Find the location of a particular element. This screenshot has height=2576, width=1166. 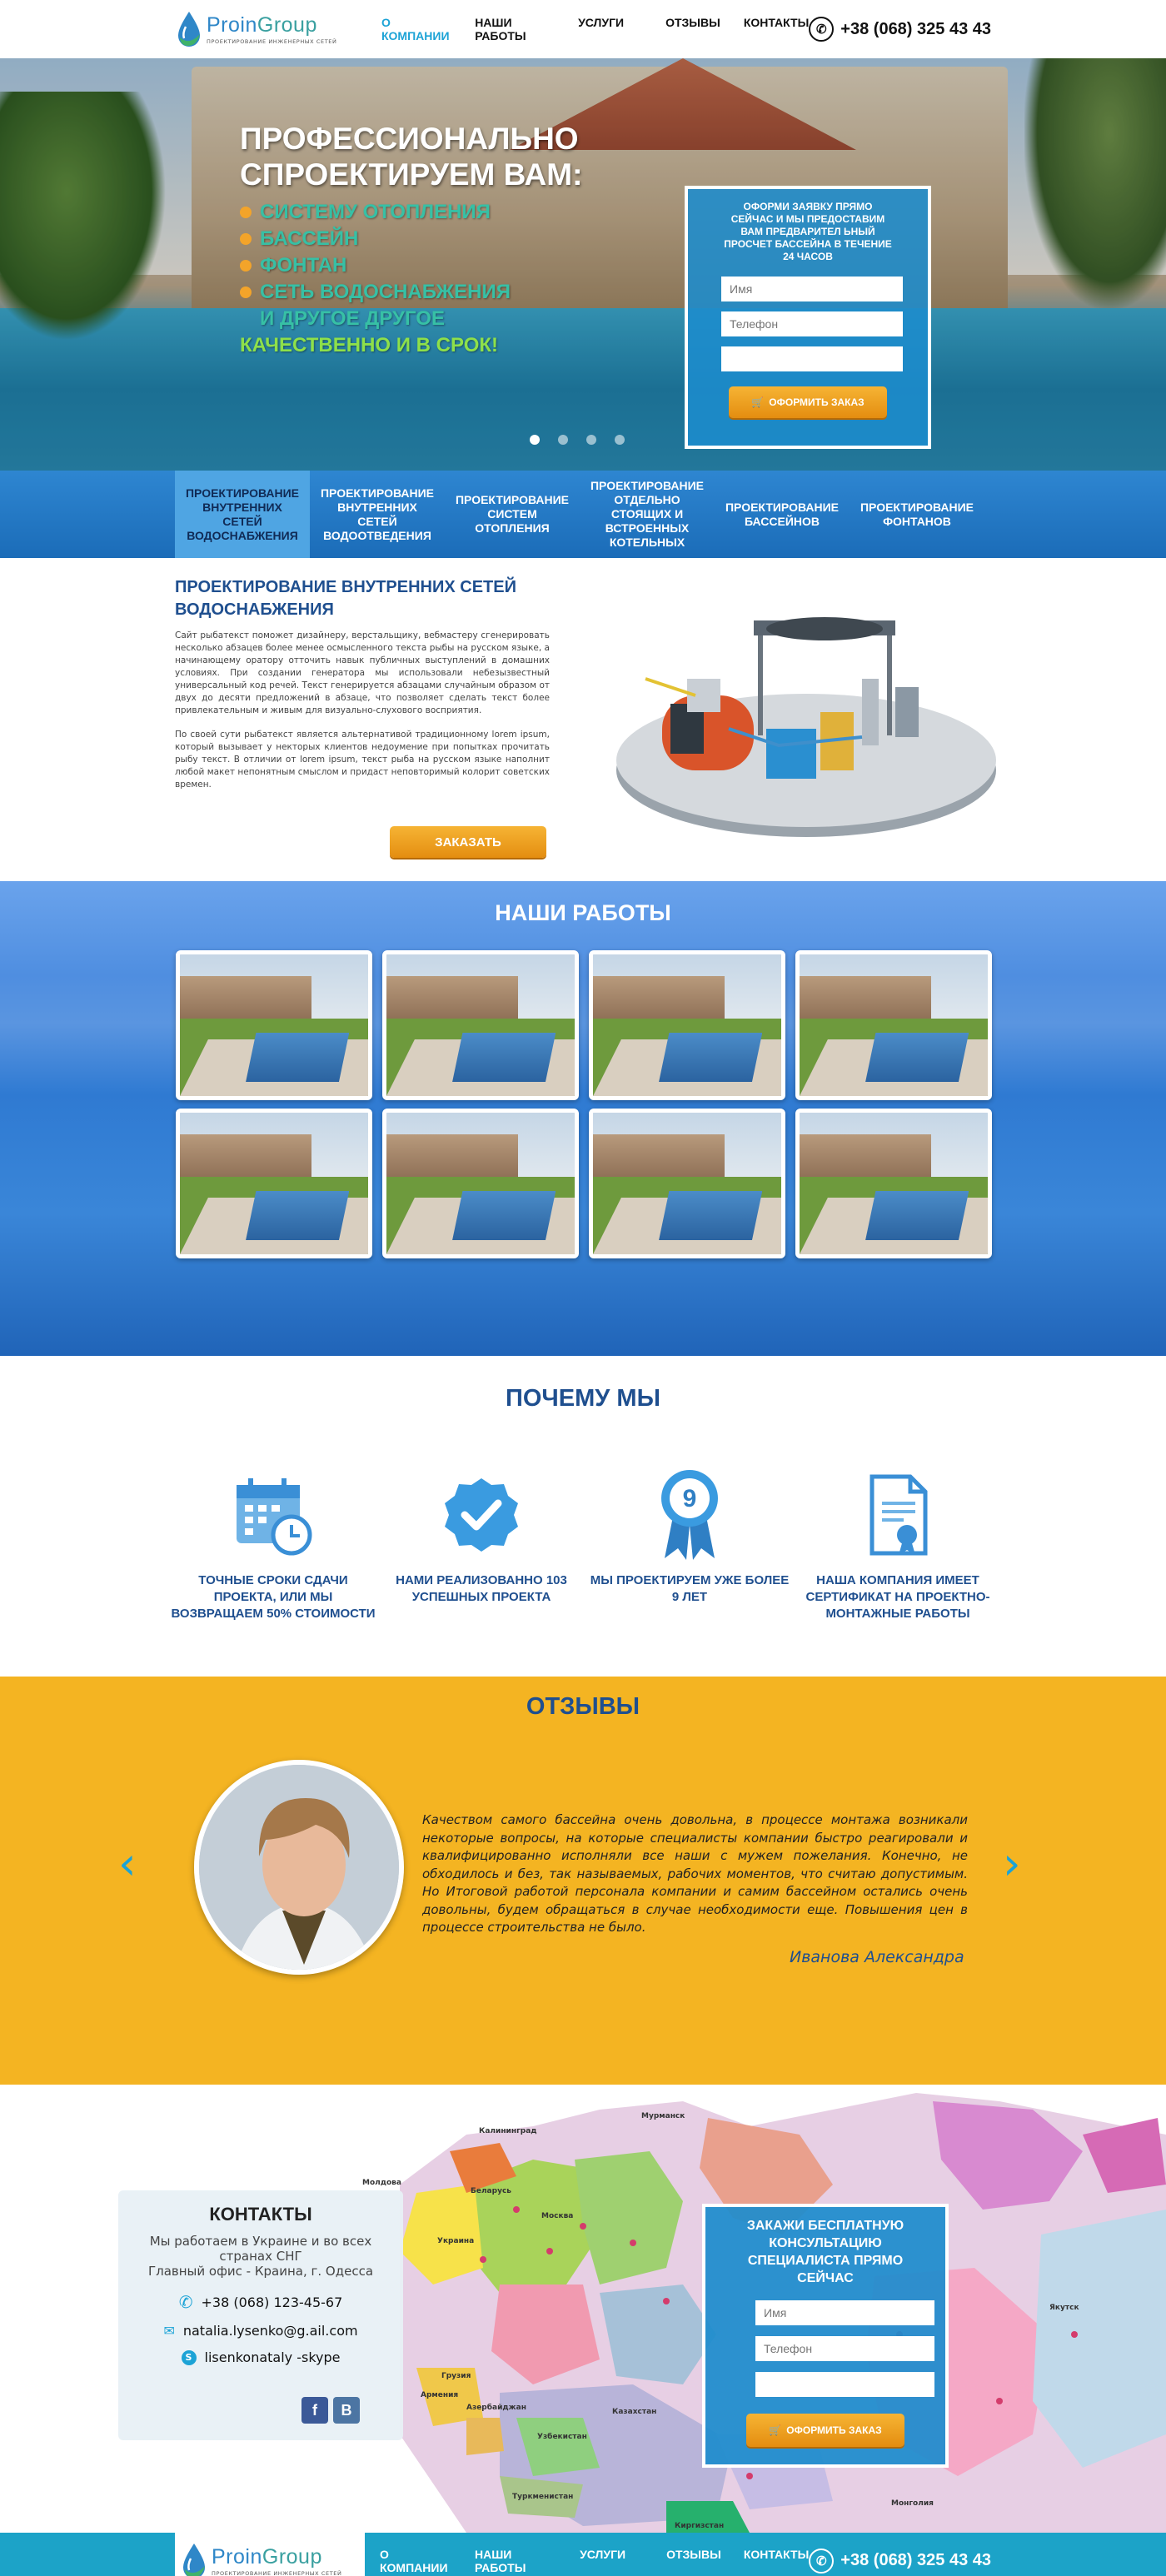

nav-services: Услуги is located at coordinates (601, 29).